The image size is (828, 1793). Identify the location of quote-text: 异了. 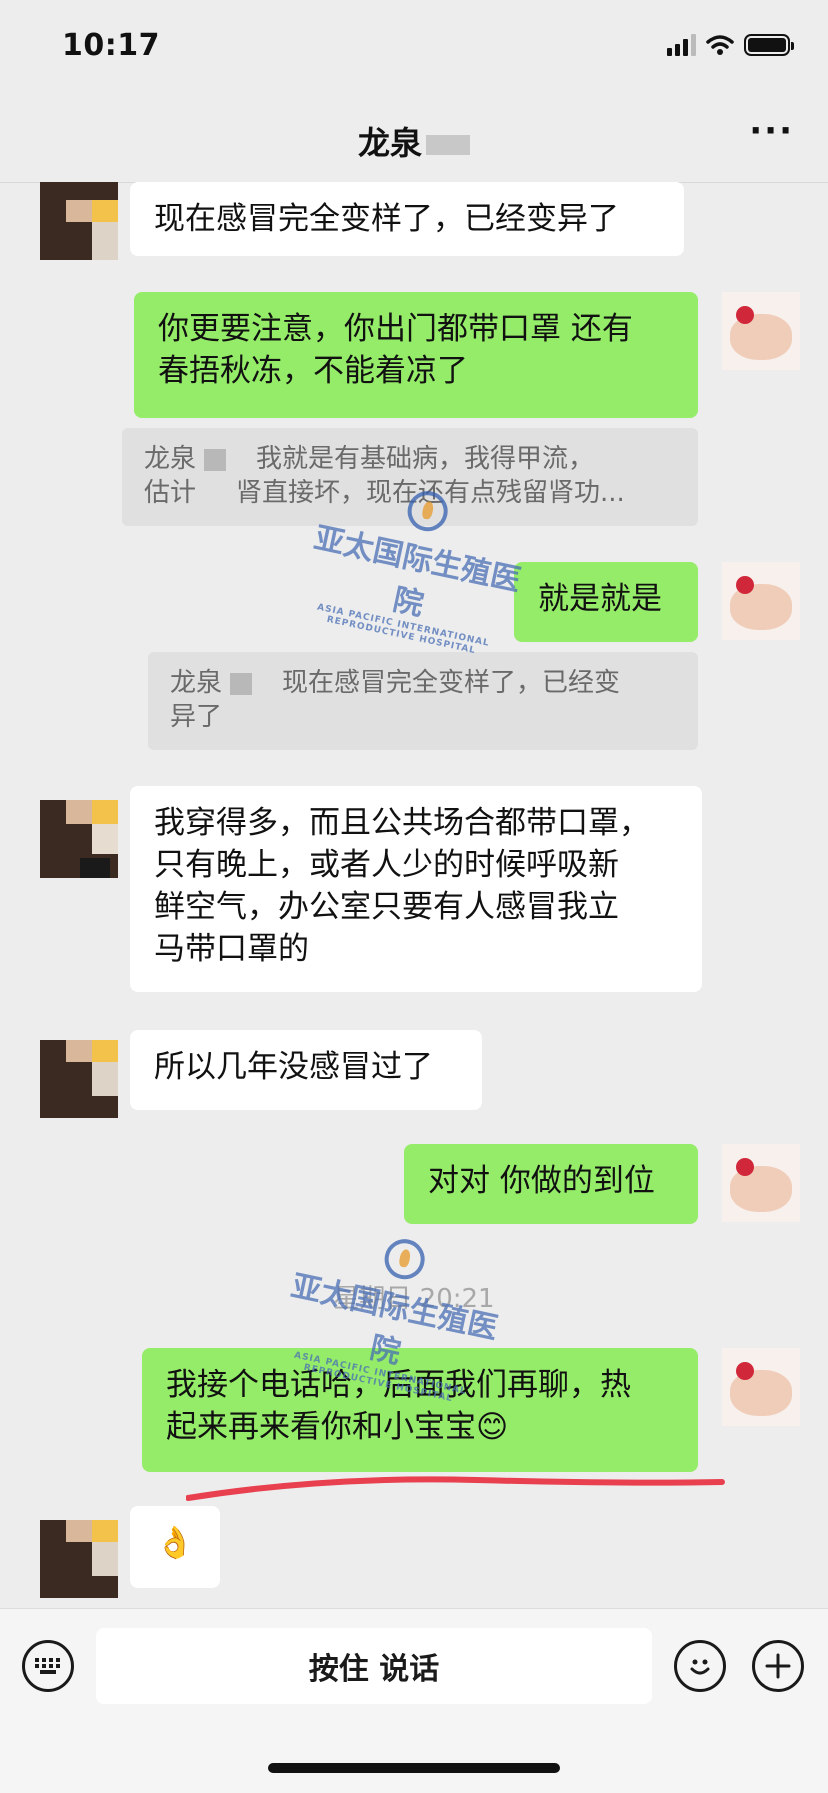
(196, 717).